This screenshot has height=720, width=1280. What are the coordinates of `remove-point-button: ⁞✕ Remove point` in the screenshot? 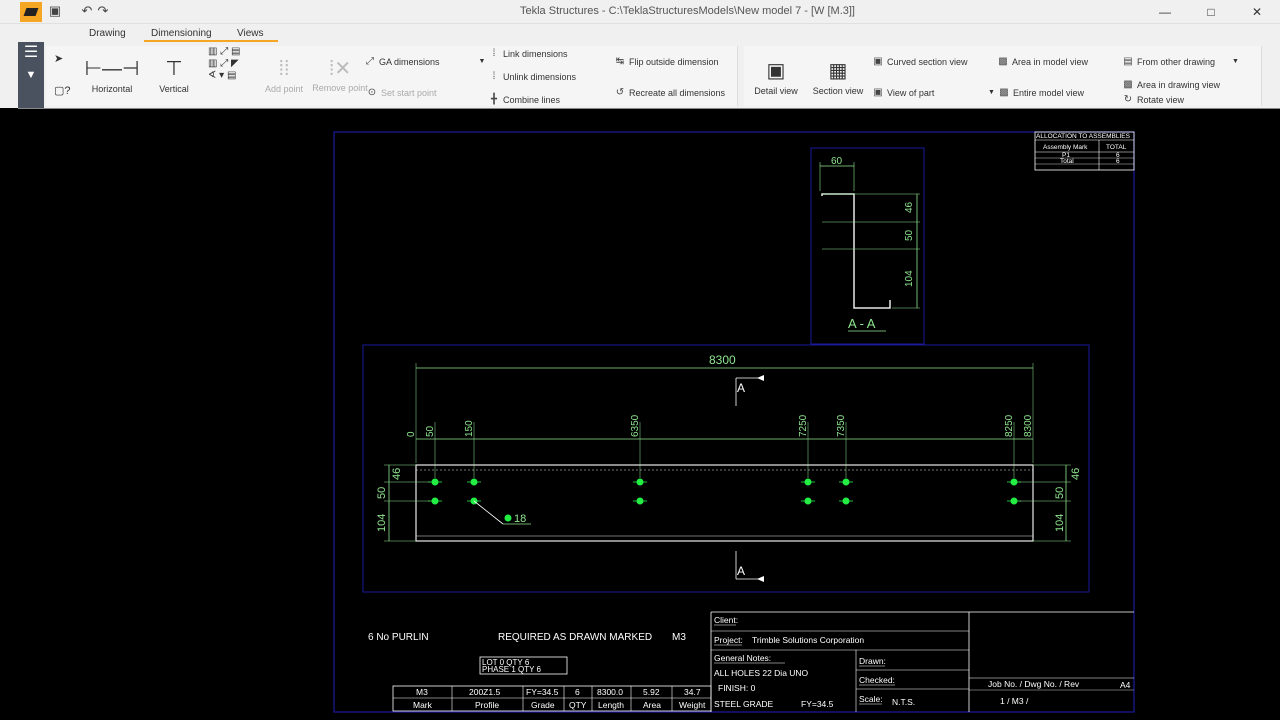 It's located at (340, 73).